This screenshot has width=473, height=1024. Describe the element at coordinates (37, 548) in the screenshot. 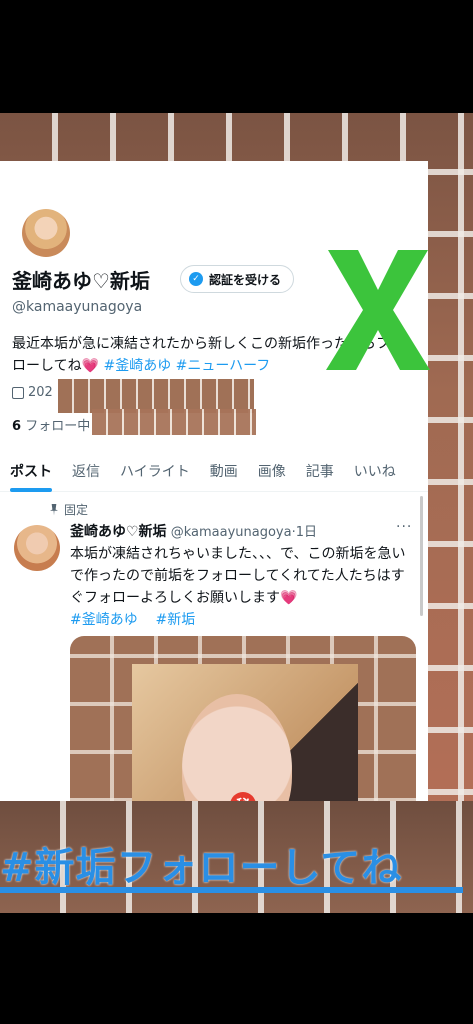

I see `post-avatar` at that location.